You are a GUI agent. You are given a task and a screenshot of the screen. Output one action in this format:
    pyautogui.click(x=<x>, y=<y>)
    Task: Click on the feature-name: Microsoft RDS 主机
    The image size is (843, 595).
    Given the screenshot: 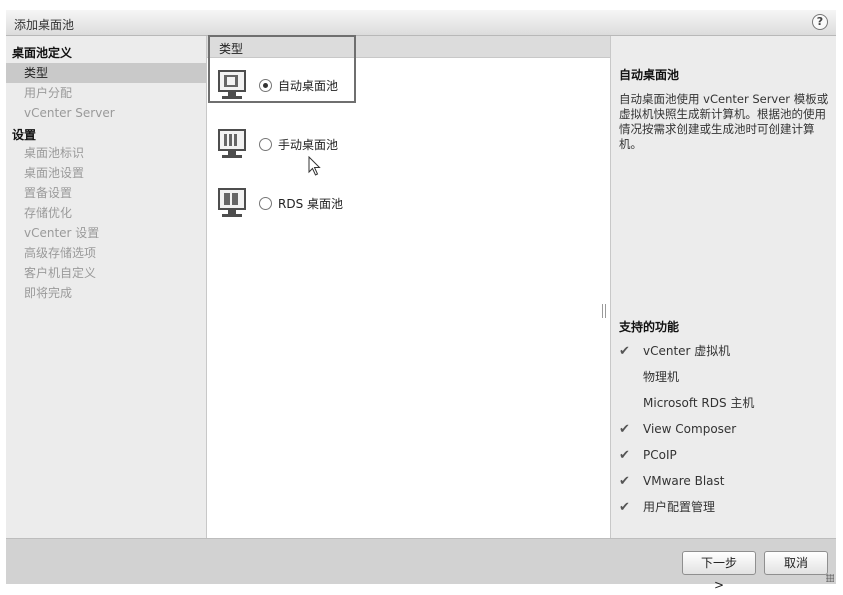 What is the action you would take?
    pyautogui.click(x=699, y=403)
    